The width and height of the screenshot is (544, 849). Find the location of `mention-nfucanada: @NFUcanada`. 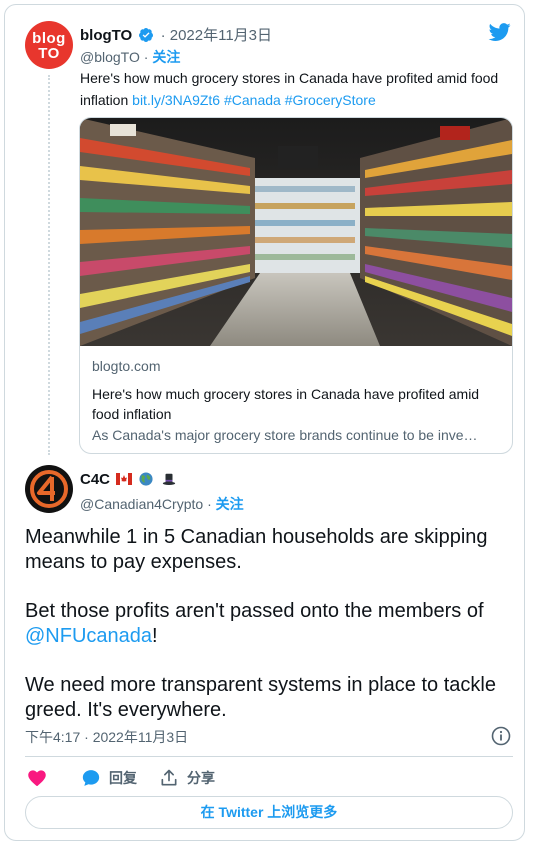

mention-nfucanada: @NFUcanada is located at coordinates (88, 636).